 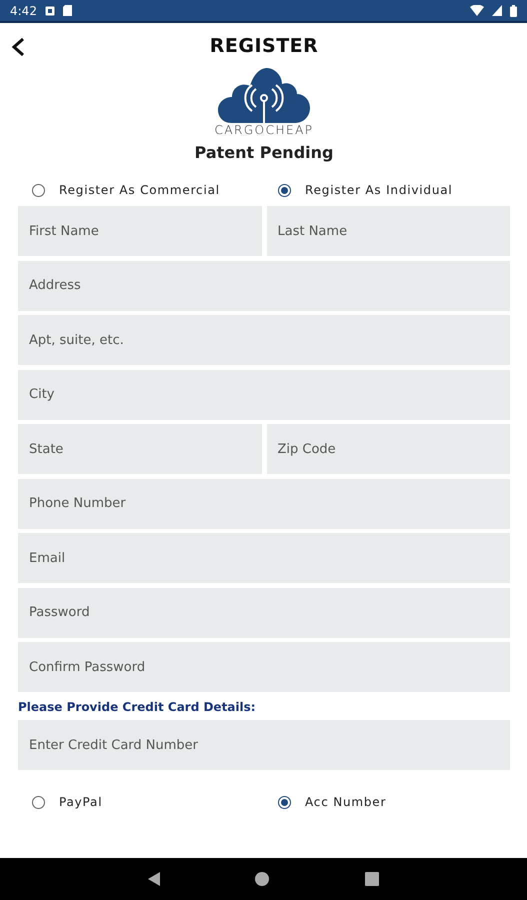 What do you see at coordinates (67, 10) in the screenshot?
I see `sd-card-icon` at bounding box center [67, 10].